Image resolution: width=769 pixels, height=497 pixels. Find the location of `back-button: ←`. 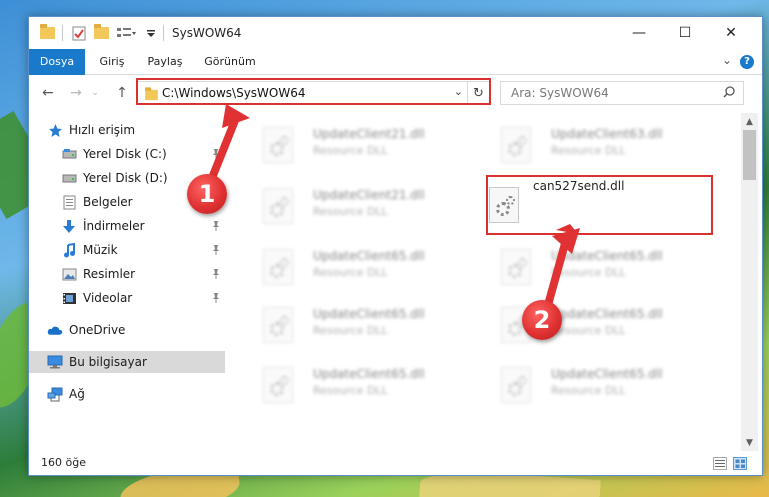

back-button: ← is located at coordinates (48, 93).